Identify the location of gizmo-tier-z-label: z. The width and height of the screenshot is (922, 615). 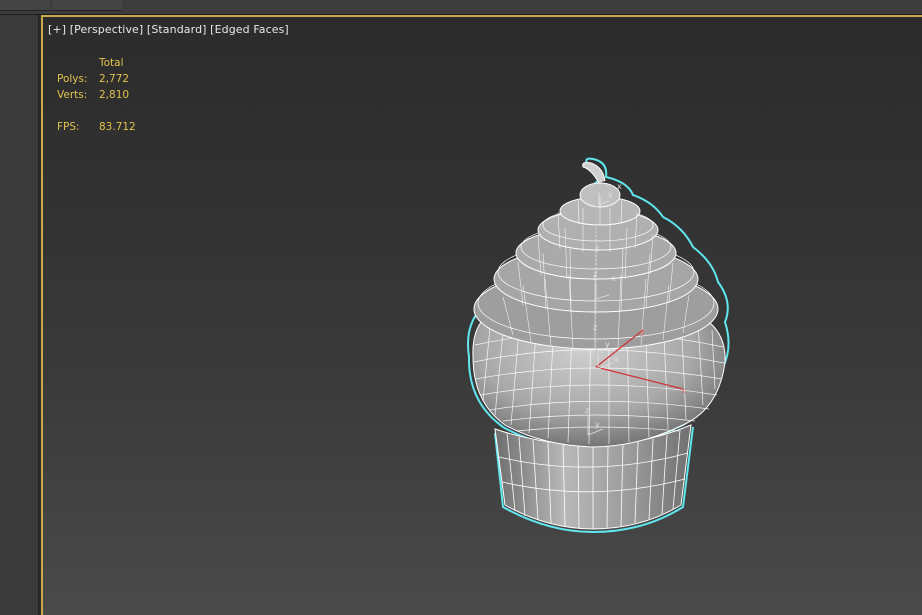
(595, 274).